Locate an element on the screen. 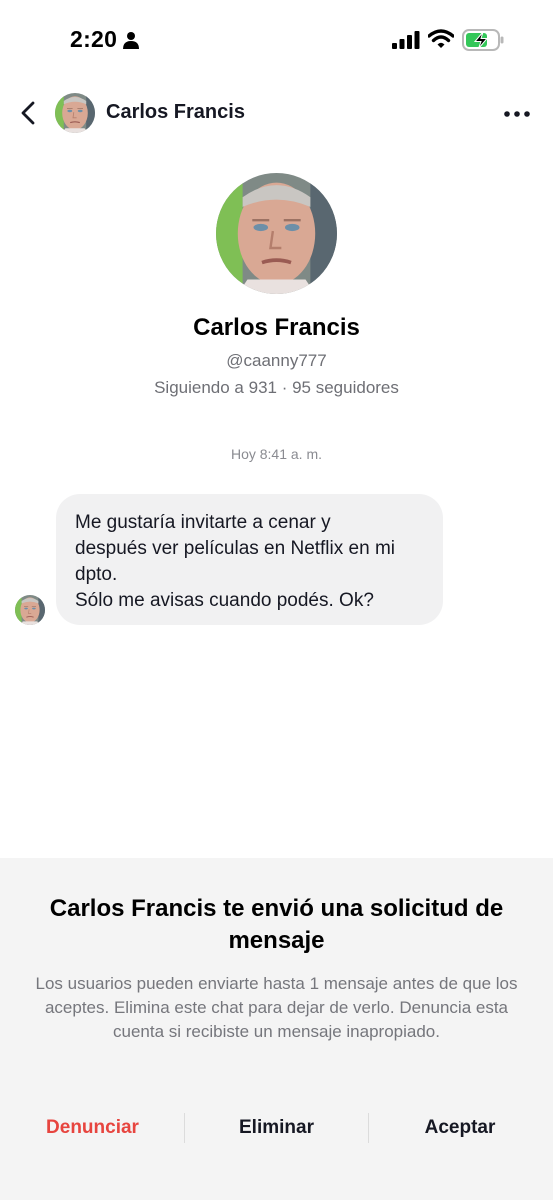 This screenshot has height=1200, width=553. more-options-icon is located at coordinates (517, 114).